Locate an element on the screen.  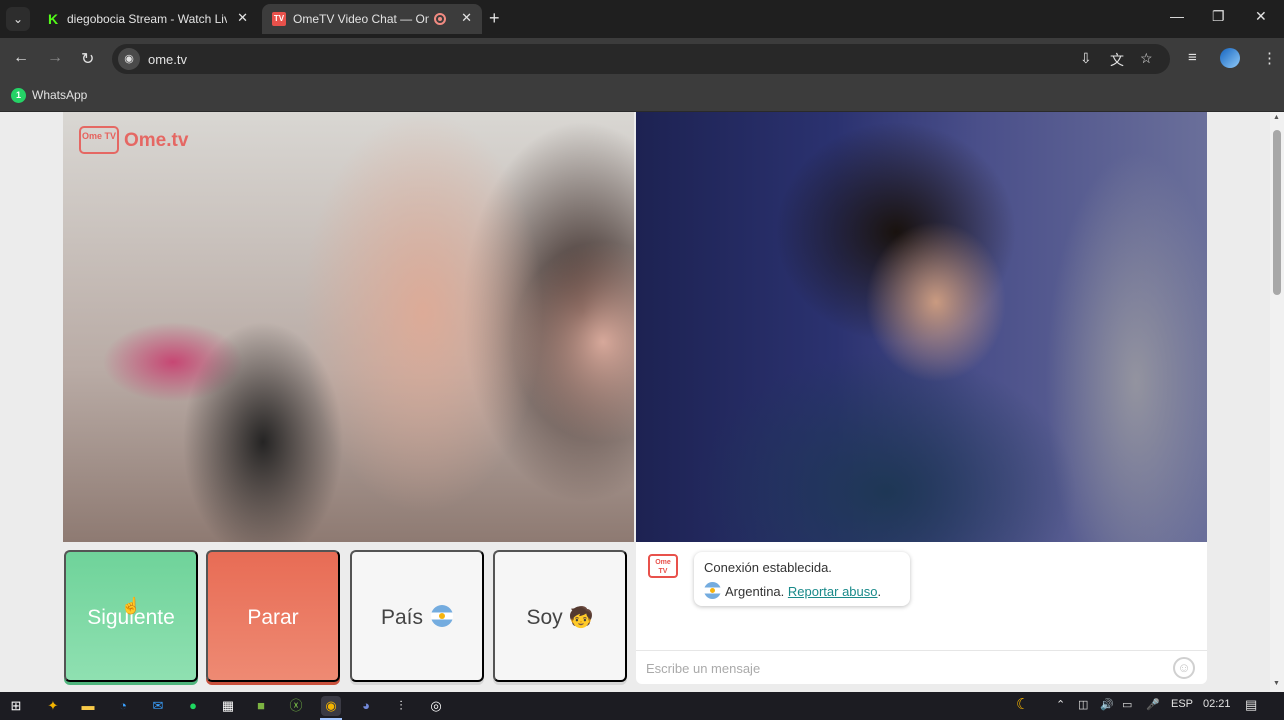
tray-overflow-icon: ⌃ is located at coordinates (1060, 704).